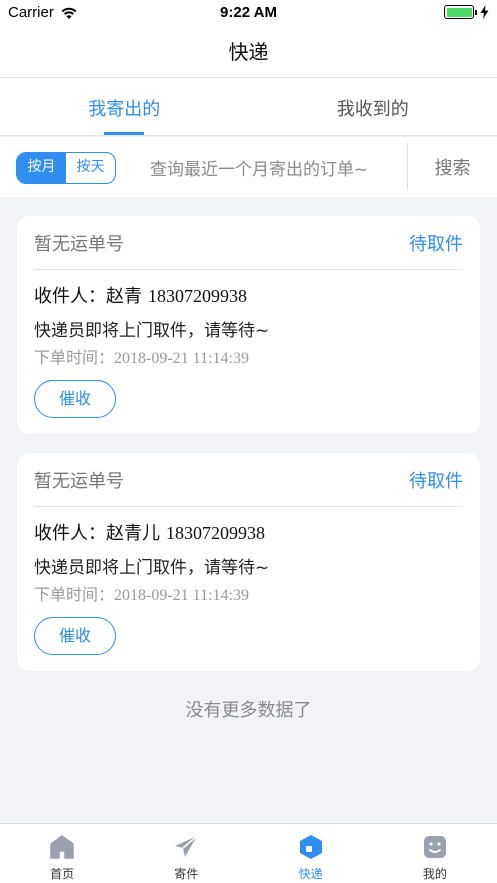  I want to click on toggle-by-month: 按月, so click(41, 168).